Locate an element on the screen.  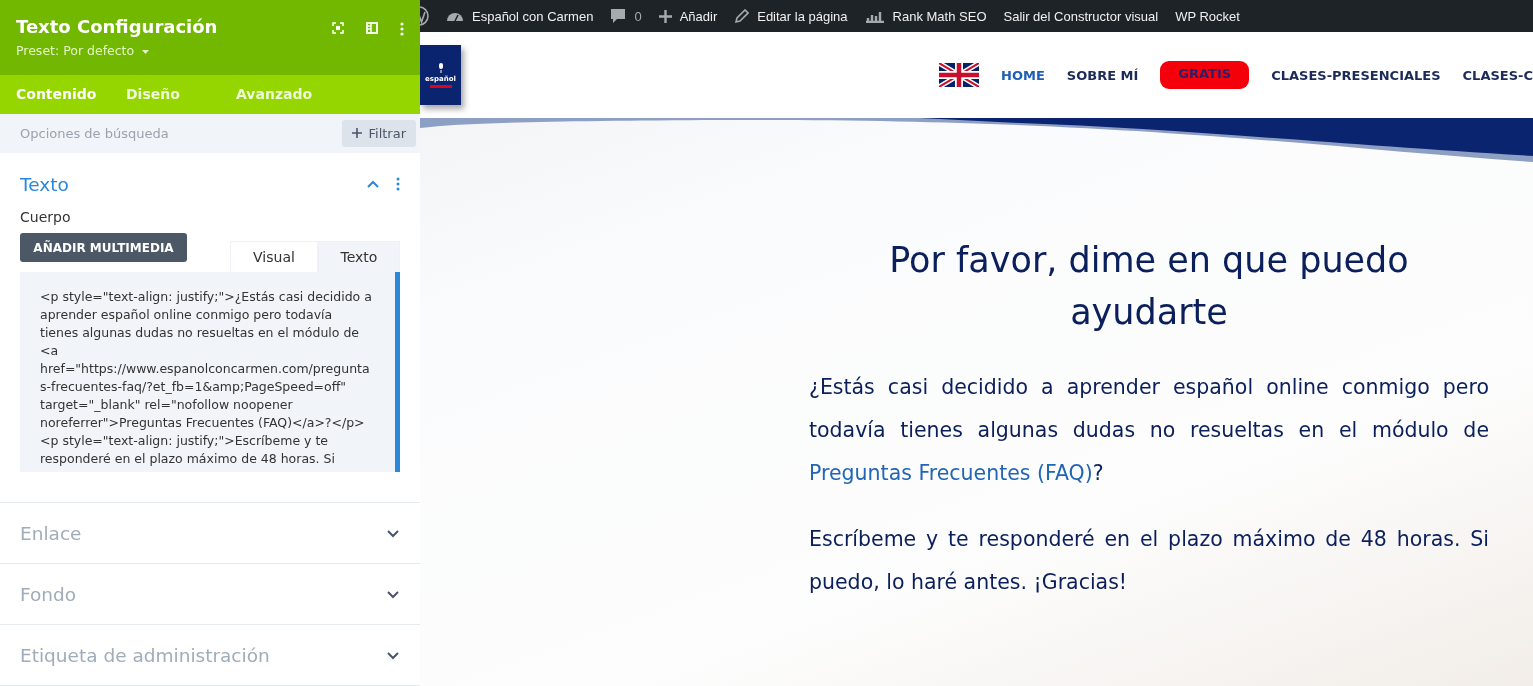
uk-flag-icon is located at coordinates (959, 75).